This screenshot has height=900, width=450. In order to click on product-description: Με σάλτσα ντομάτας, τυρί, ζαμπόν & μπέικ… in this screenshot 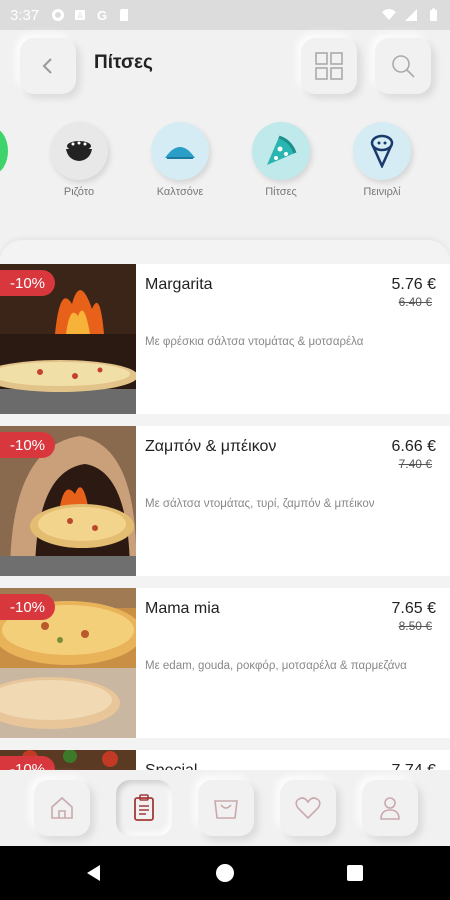, I will do `click(260, 504)`.